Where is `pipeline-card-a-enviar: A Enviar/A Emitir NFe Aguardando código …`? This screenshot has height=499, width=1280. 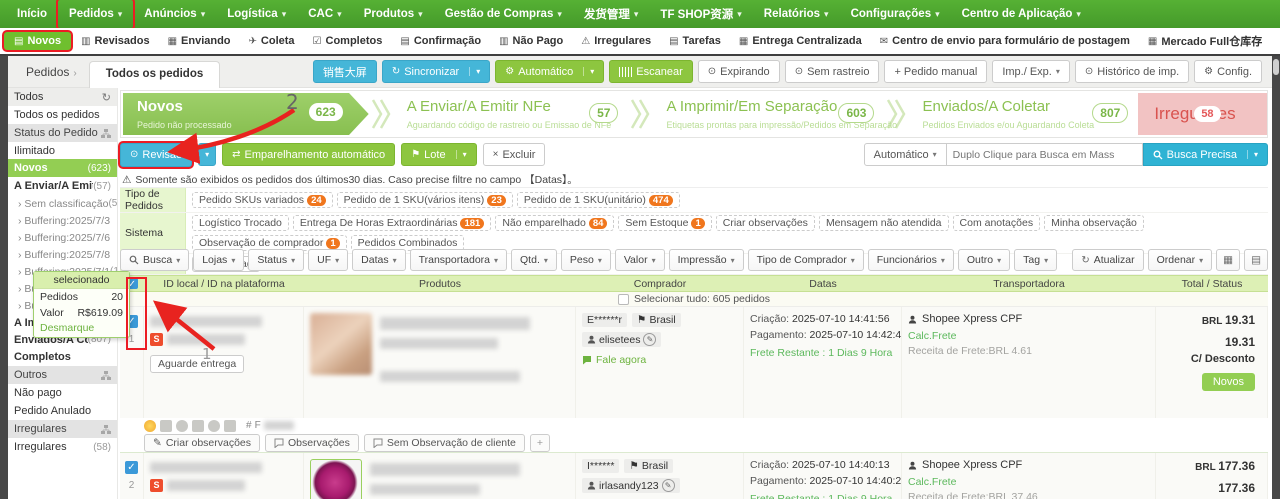
pipeline-card-a-enviar: A Enviar/A Emitir NFe Aguardando código … is located at coordinates (511, 114).